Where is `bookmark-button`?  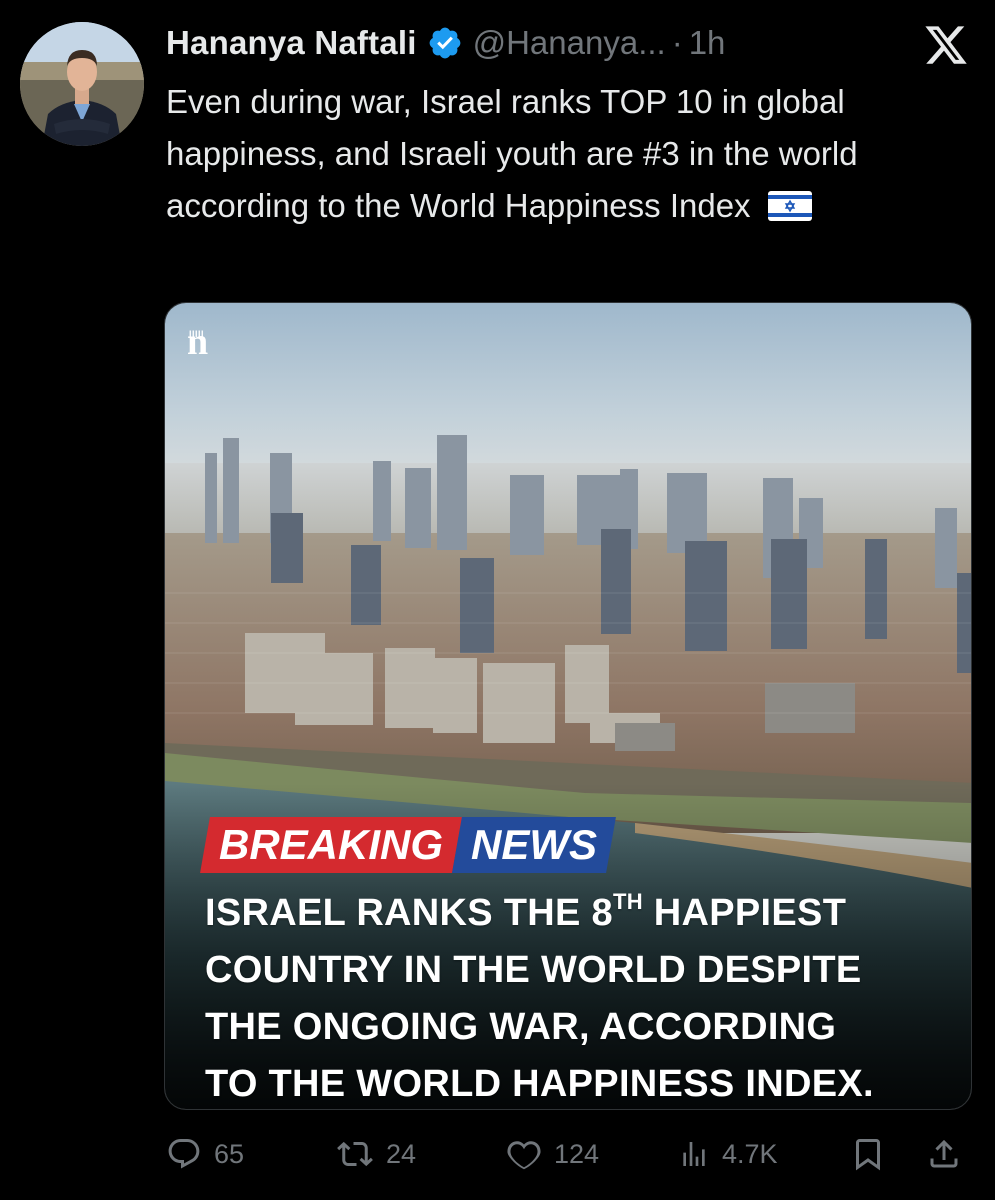 bookmark-button is located at coordinates (868, 1154).